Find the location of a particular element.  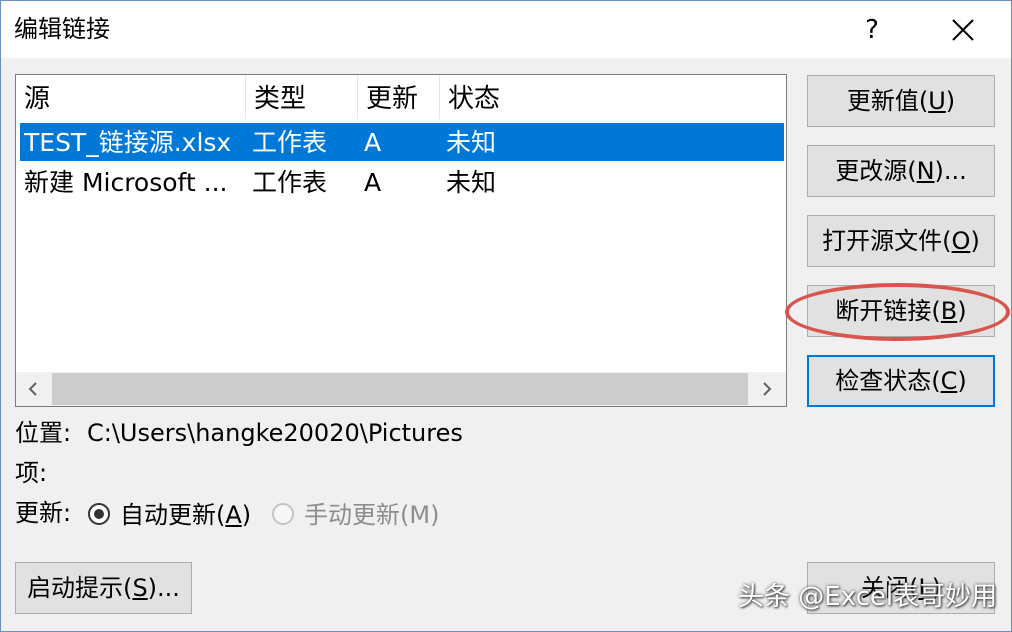

help-button: ? is located at coordinates (872, 30).